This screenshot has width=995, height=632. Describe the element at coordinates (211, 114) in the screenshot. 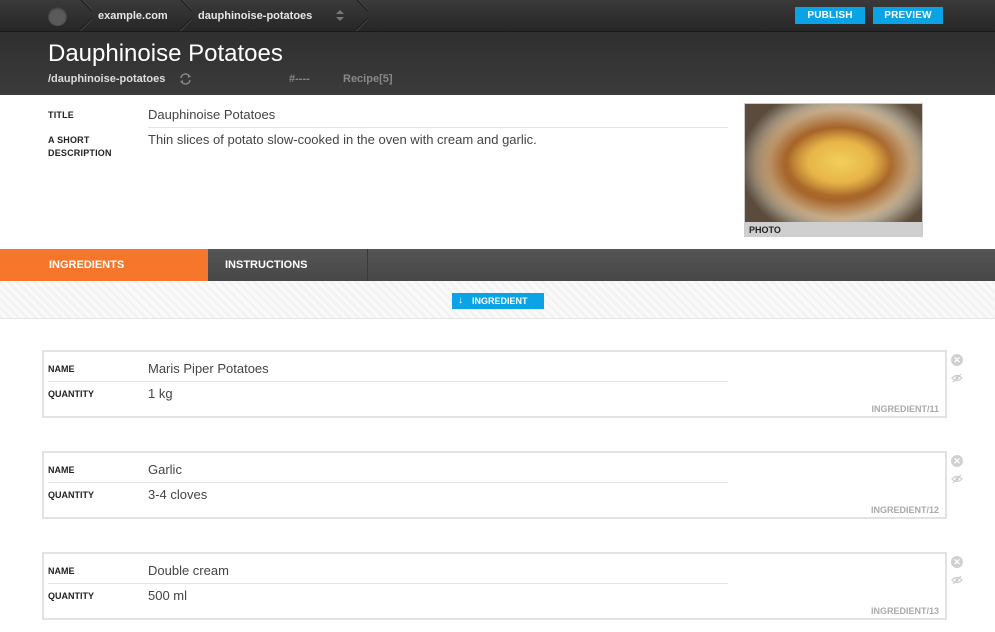

I see `title-field: Dauphinoise Potatoes` at that location.